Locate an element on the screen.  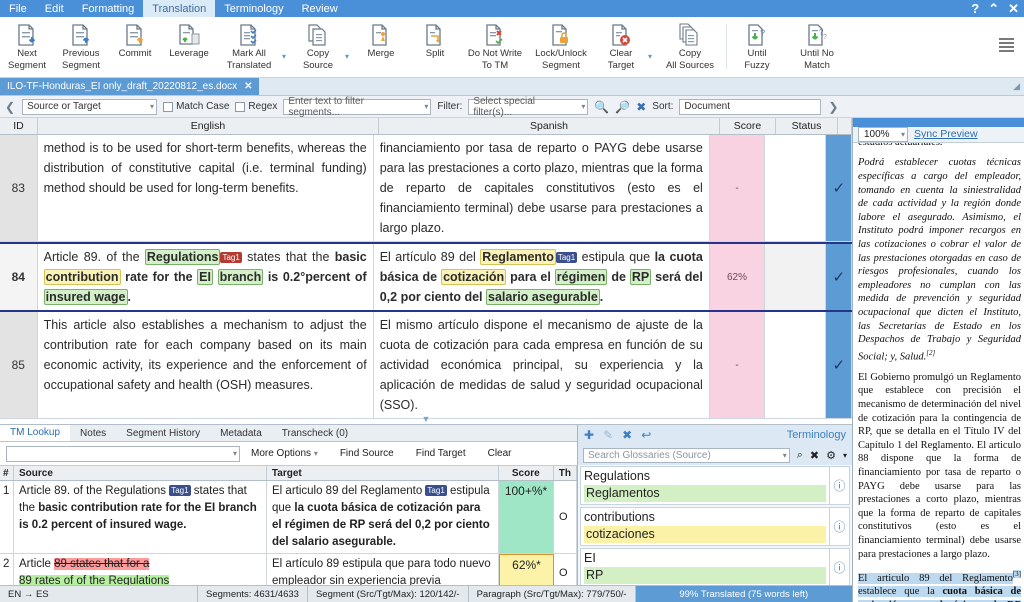
ribbon-button-commit: Commit is located at coordinates (135, 40).